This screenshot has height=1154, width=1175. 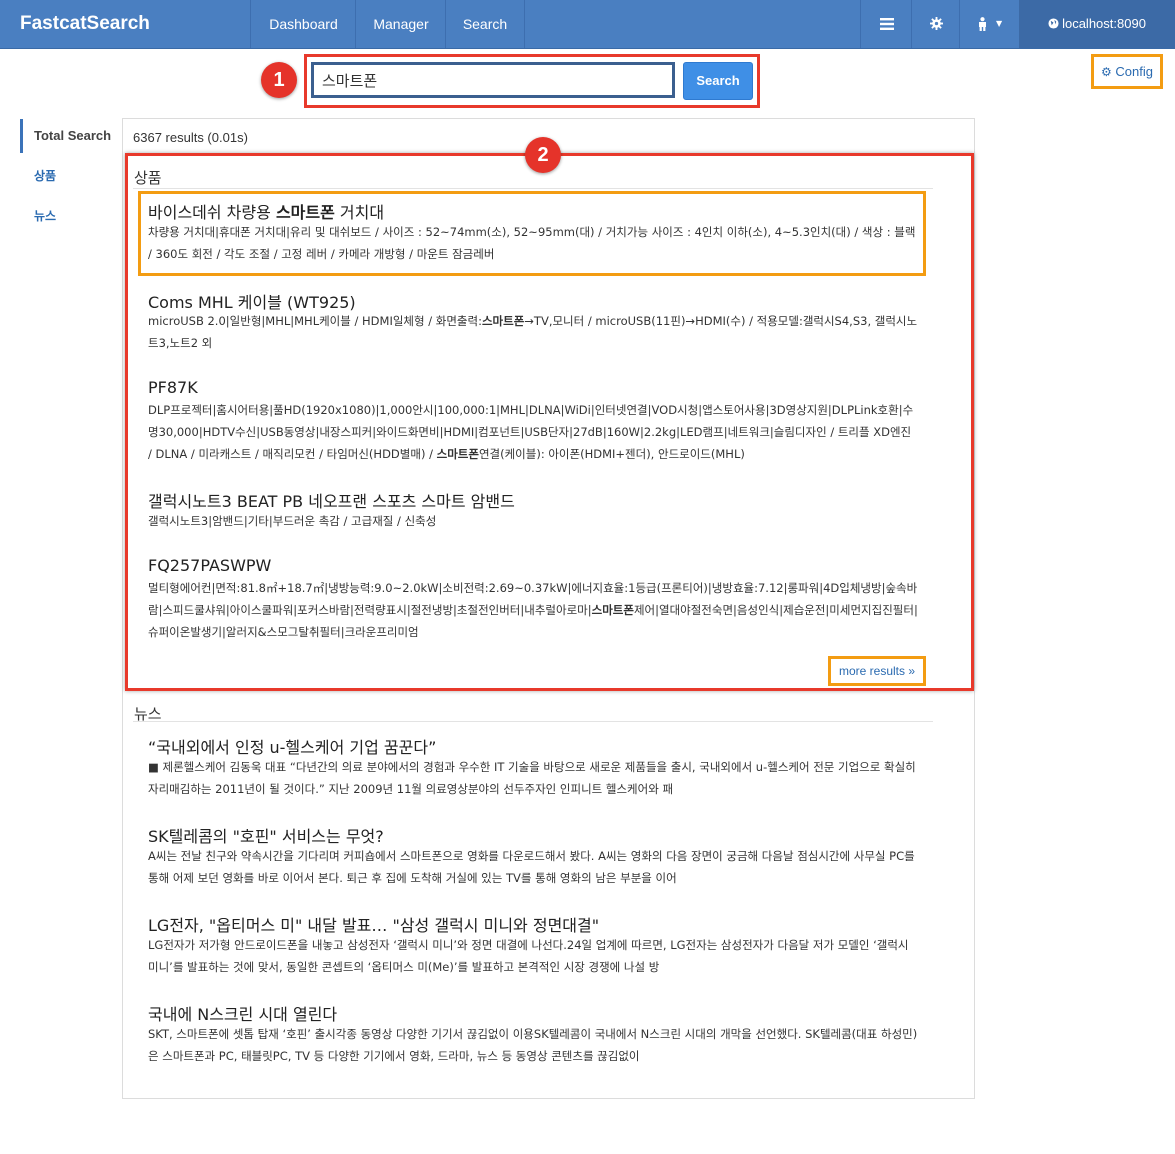 I want to click on sidebar-item-products: 상품, so click(x=45, y=175).